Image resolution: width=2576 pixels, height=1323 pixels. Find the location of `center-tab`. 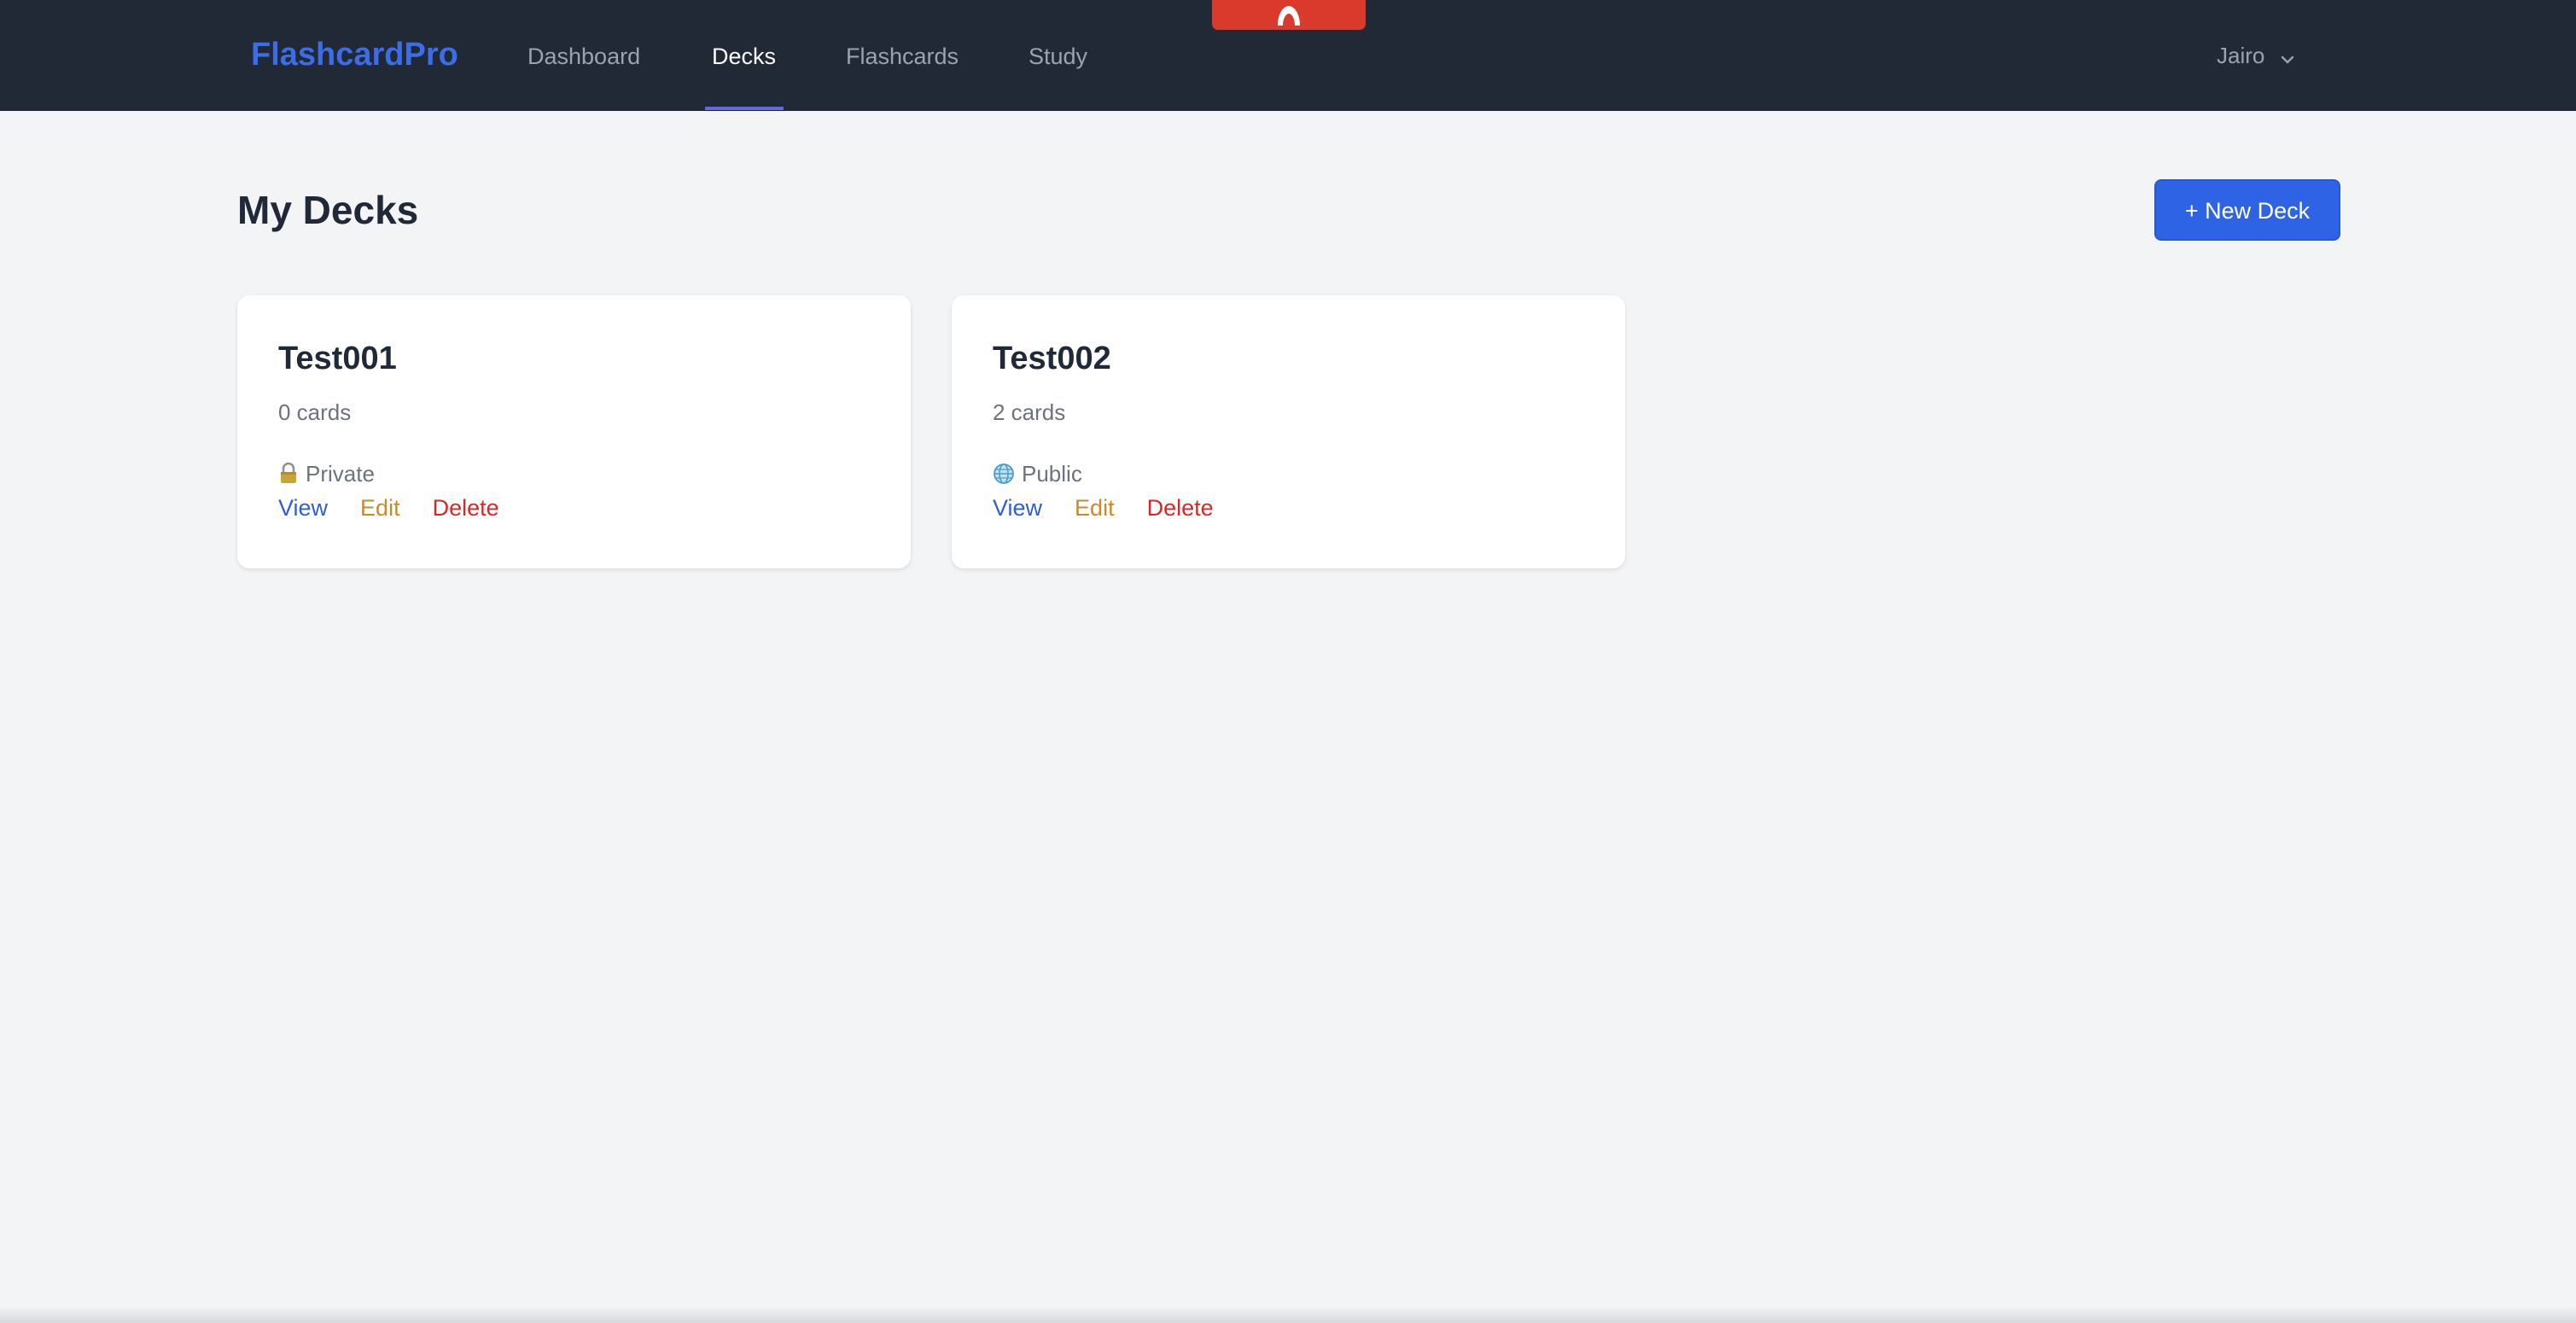

center-tab is located at coordinates (1289, 15).